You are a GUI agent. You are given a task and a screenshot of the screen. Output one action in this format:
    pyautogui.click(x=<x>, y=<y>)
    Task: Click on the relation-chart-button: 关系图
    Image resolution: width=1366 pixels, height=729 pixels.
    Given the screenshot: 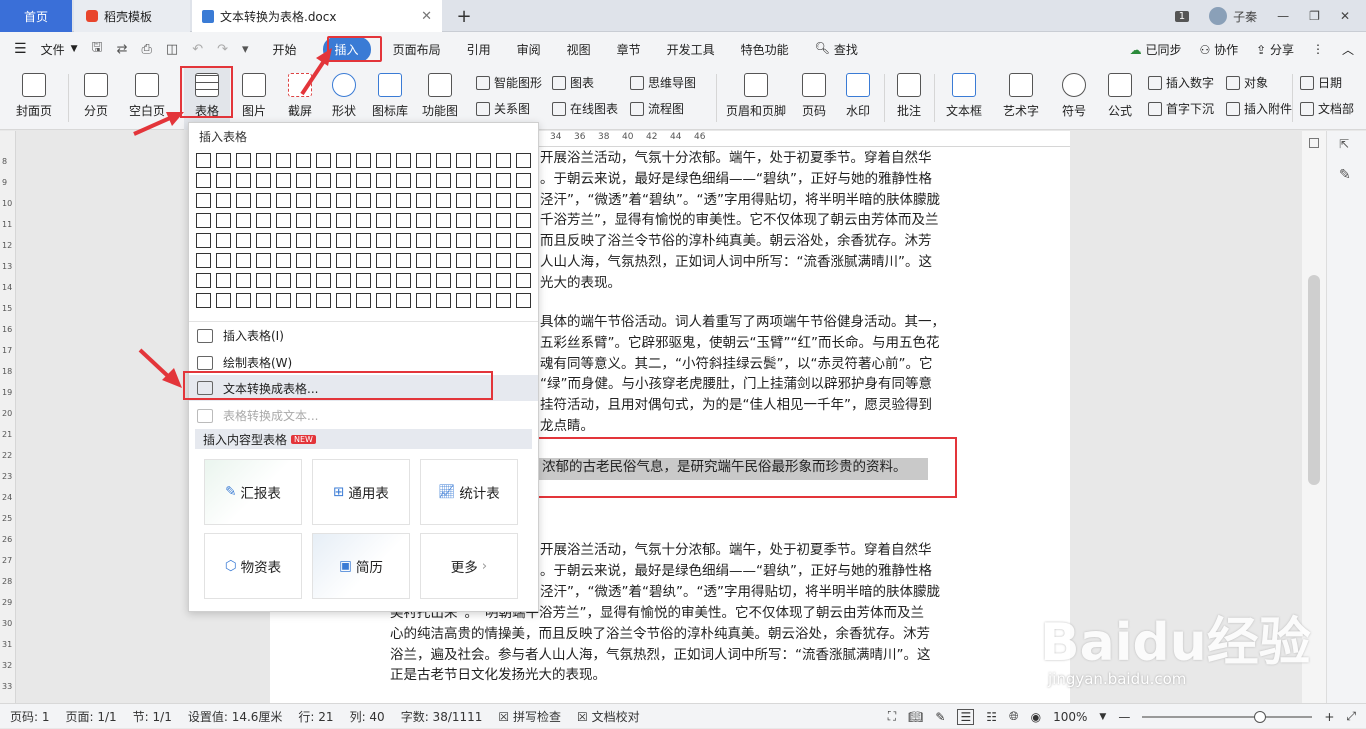 What is the action you would take?
    pyautogui.click(x=503, y=108)
    